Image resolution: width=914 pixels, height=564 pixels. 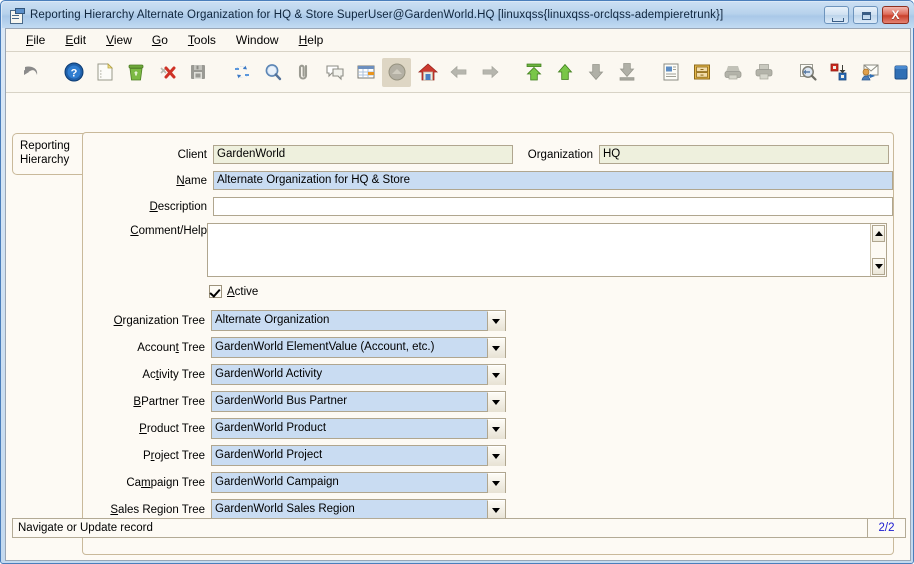 What do you see at coordinates (553, 206) in the screenshot?
I see `description-field` at bounding box center [553, 206].